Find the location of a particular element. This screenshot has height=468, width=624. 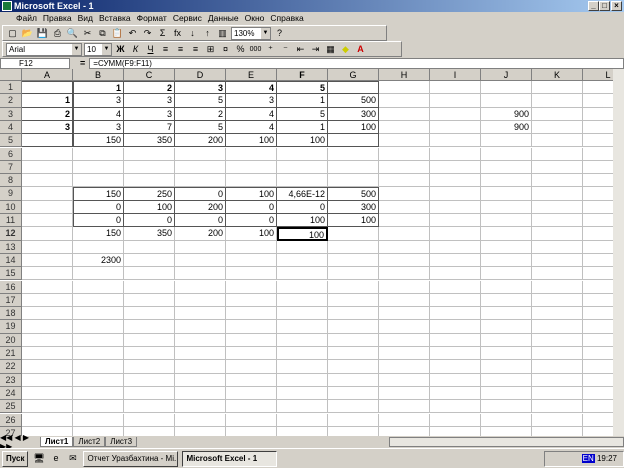

horizontal-scrollbar is located at coordinates (506, 441).